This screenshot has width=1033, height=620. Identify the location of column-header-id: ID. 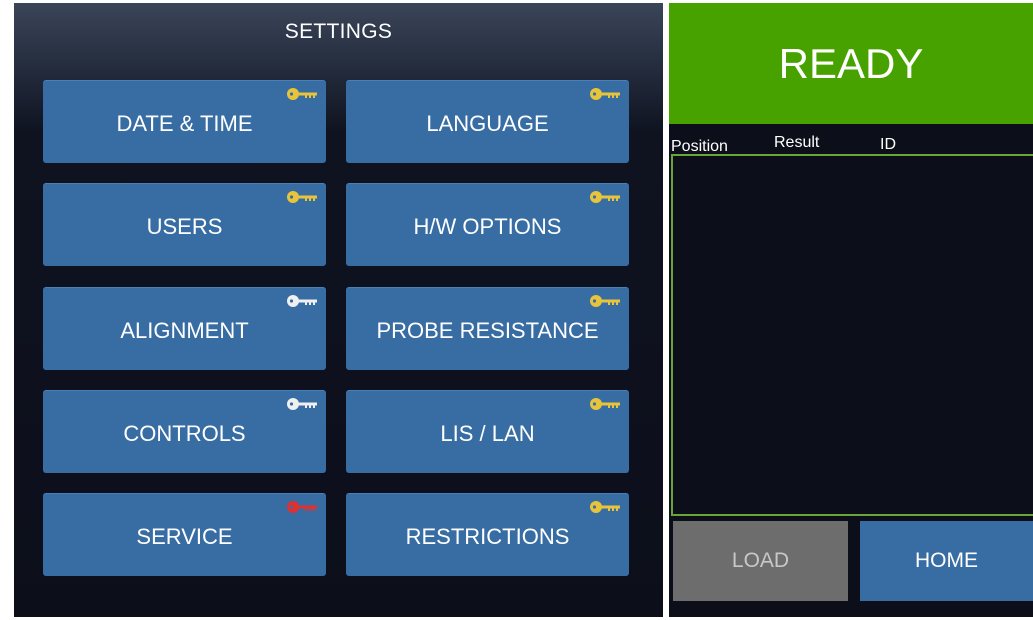
(888, 144).